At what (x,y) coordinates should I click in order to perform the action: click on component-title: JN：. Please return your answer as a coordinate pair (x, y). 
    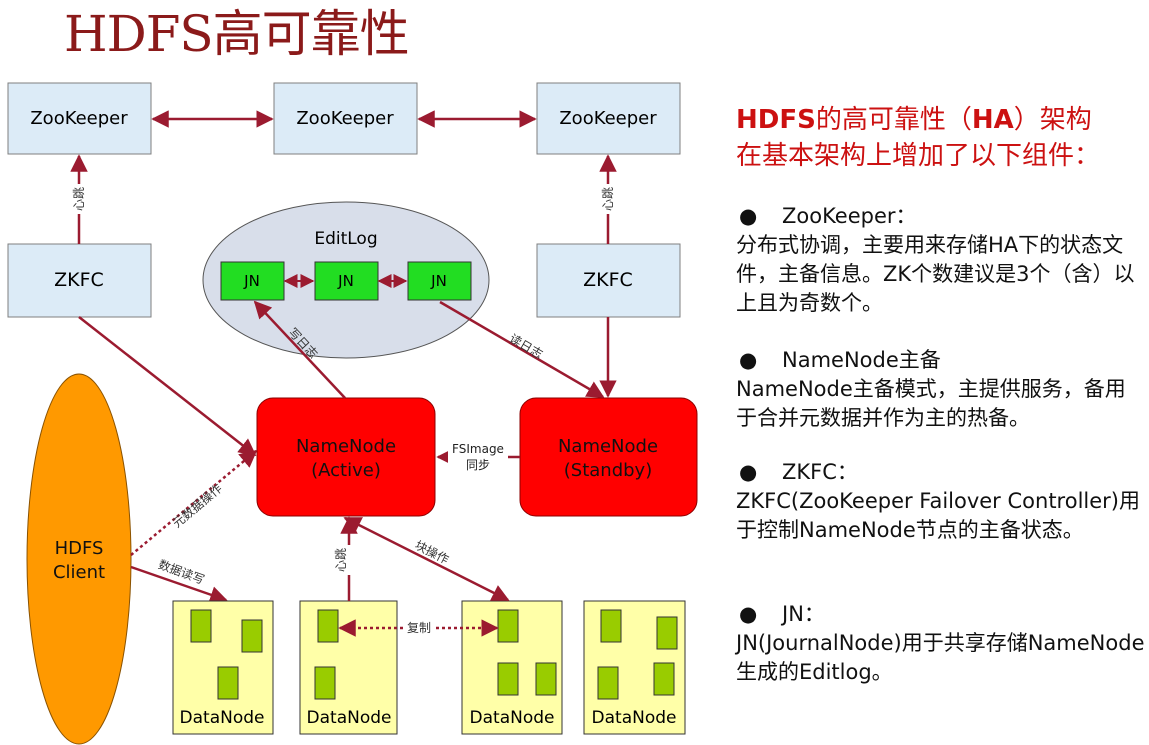
    Looking at the image, I should click on (803, 614).